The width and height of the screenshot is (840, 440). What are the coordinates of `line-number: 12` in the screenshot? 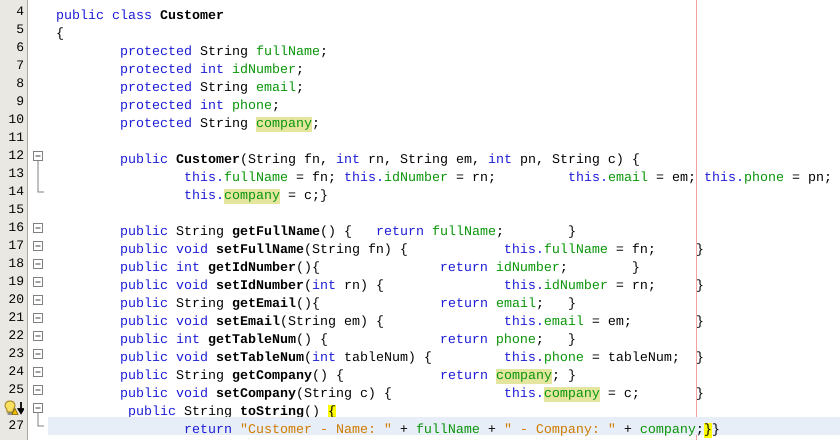 It's located at (16, 156).